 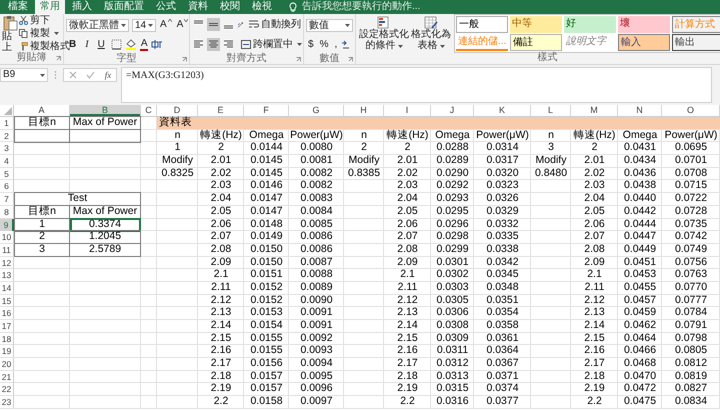 What do you see at coordinates (311, 44) in the screenshot?
I see `number-format-button: $` at bounding box center [311, 44].